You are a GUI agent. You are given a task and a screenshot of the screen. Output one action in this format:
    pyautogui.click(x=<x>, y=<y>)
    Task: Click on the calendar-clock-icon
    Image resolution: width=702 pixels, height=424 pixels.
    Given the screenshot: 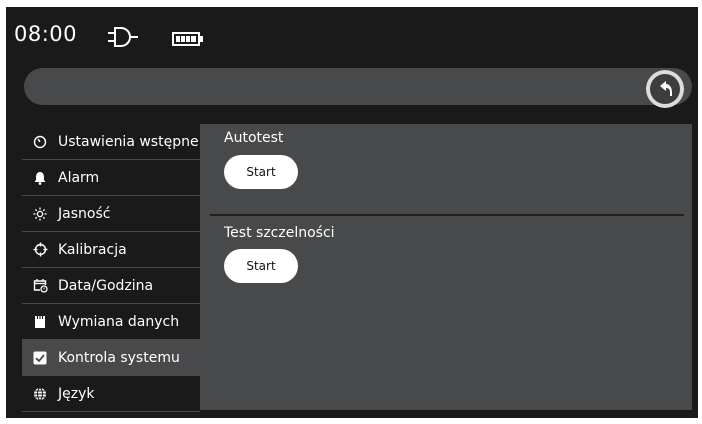 What is the action you would take?
    pyautogui.click(x=40, y=286)
    